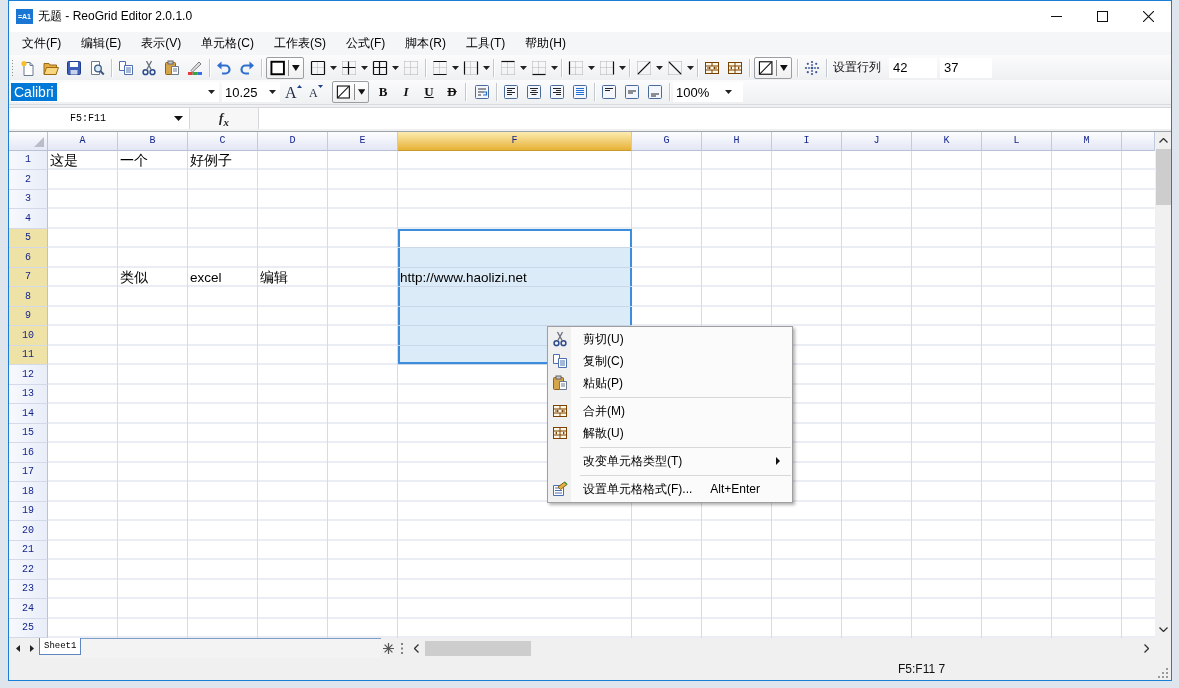 This screenshot has height=688, width=1179. I want to click on column-header: C, so click(223, 141).